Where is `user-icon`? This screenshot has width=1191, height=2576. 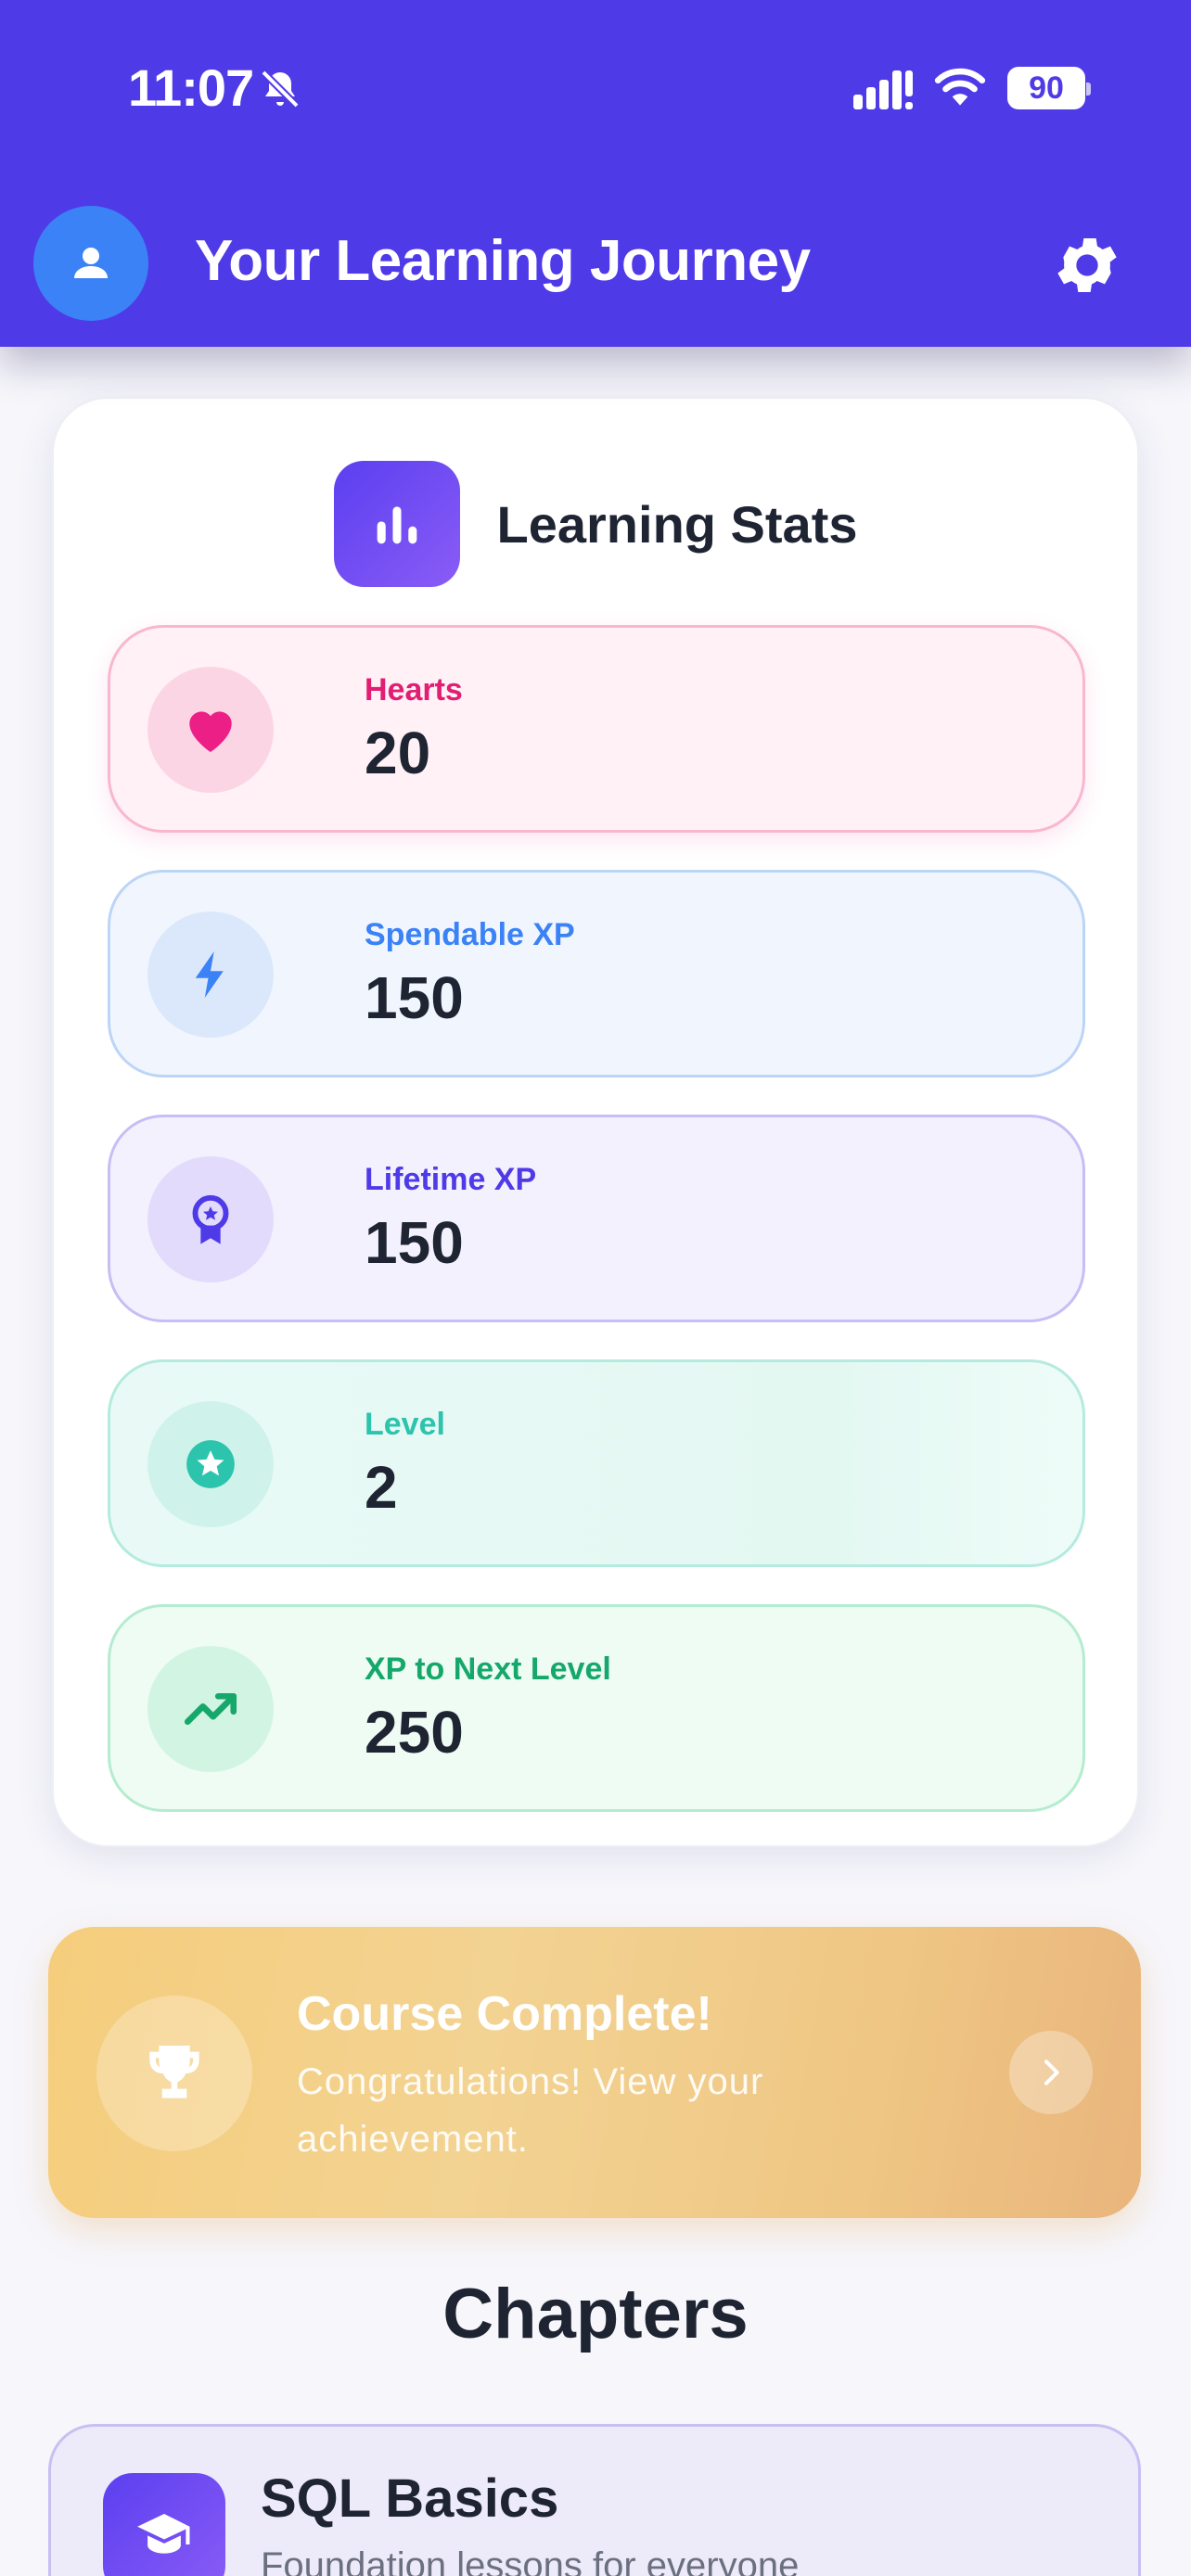 user-icon is located at coordinates (91, 263).